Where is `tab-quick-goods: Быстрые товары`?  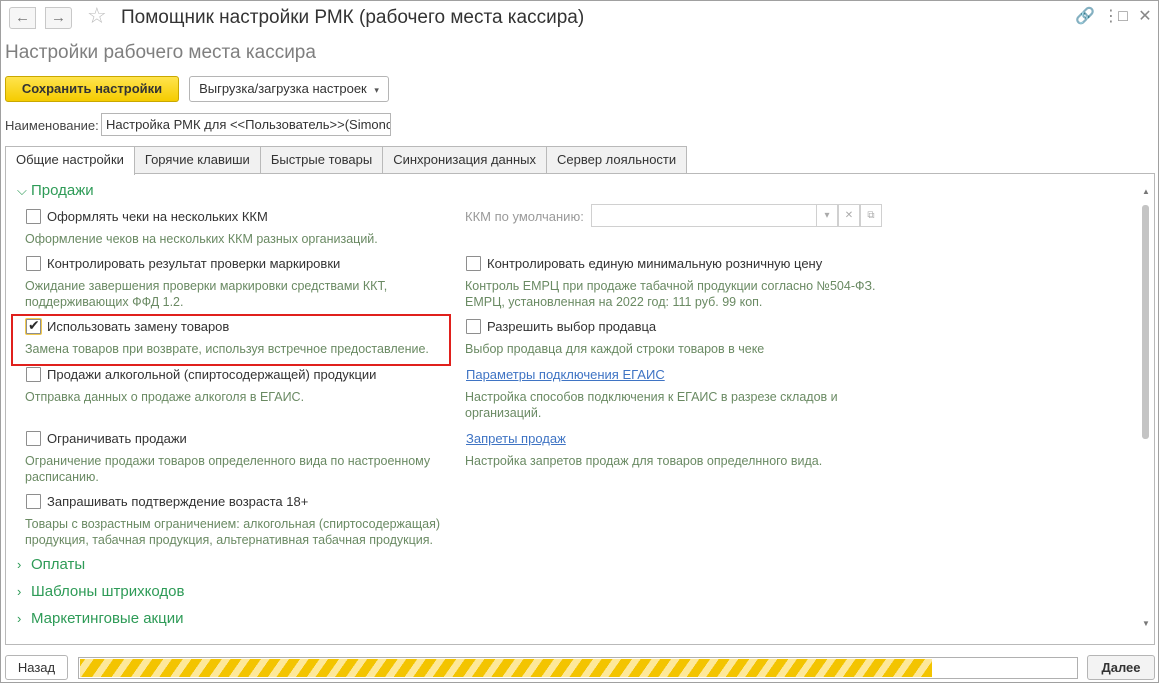
tab-quick-goods: Быстрые товары is located at coordinates (321, 160).